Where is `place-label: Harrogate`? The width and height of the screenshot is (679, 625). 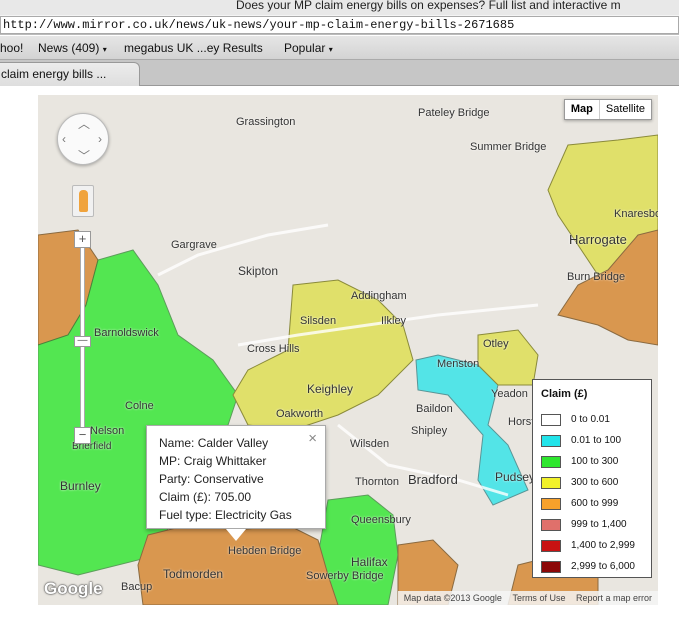 place-label: Harrogate is located at coordinates (598, 239).